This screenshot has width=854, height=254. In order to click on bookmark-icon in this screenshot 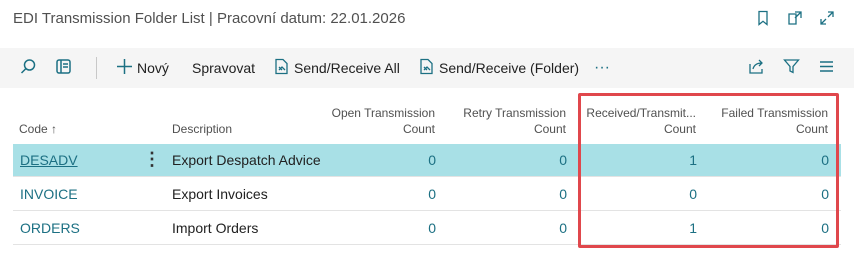, I will do `click(763, 18)`.